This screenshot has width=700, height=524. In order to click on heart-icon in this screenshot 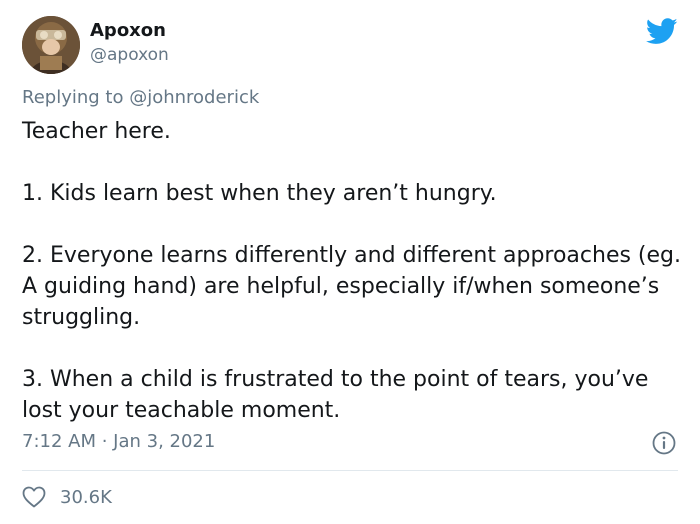, I will do `click(34, 497)`.